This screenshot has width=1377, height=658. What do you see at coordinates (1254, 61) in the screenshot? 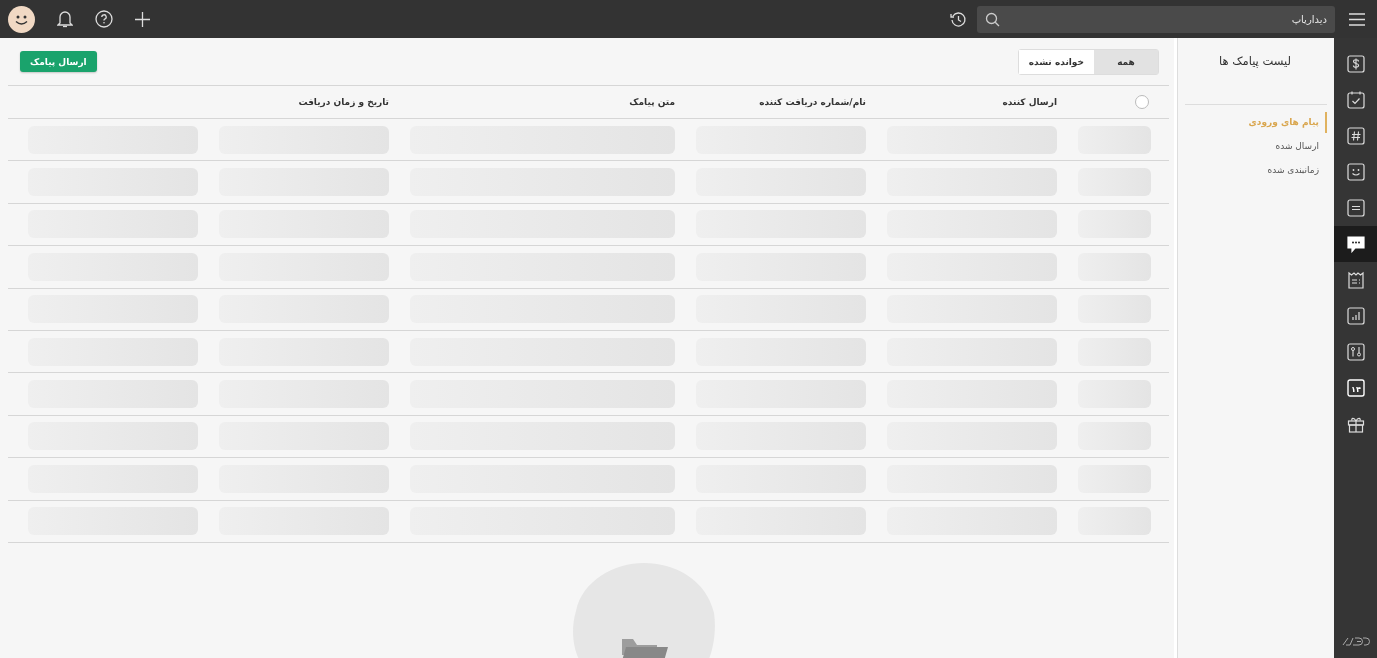
I see `sidebar-title: لیست پیامک ها` at bounding box center [1254, 61].